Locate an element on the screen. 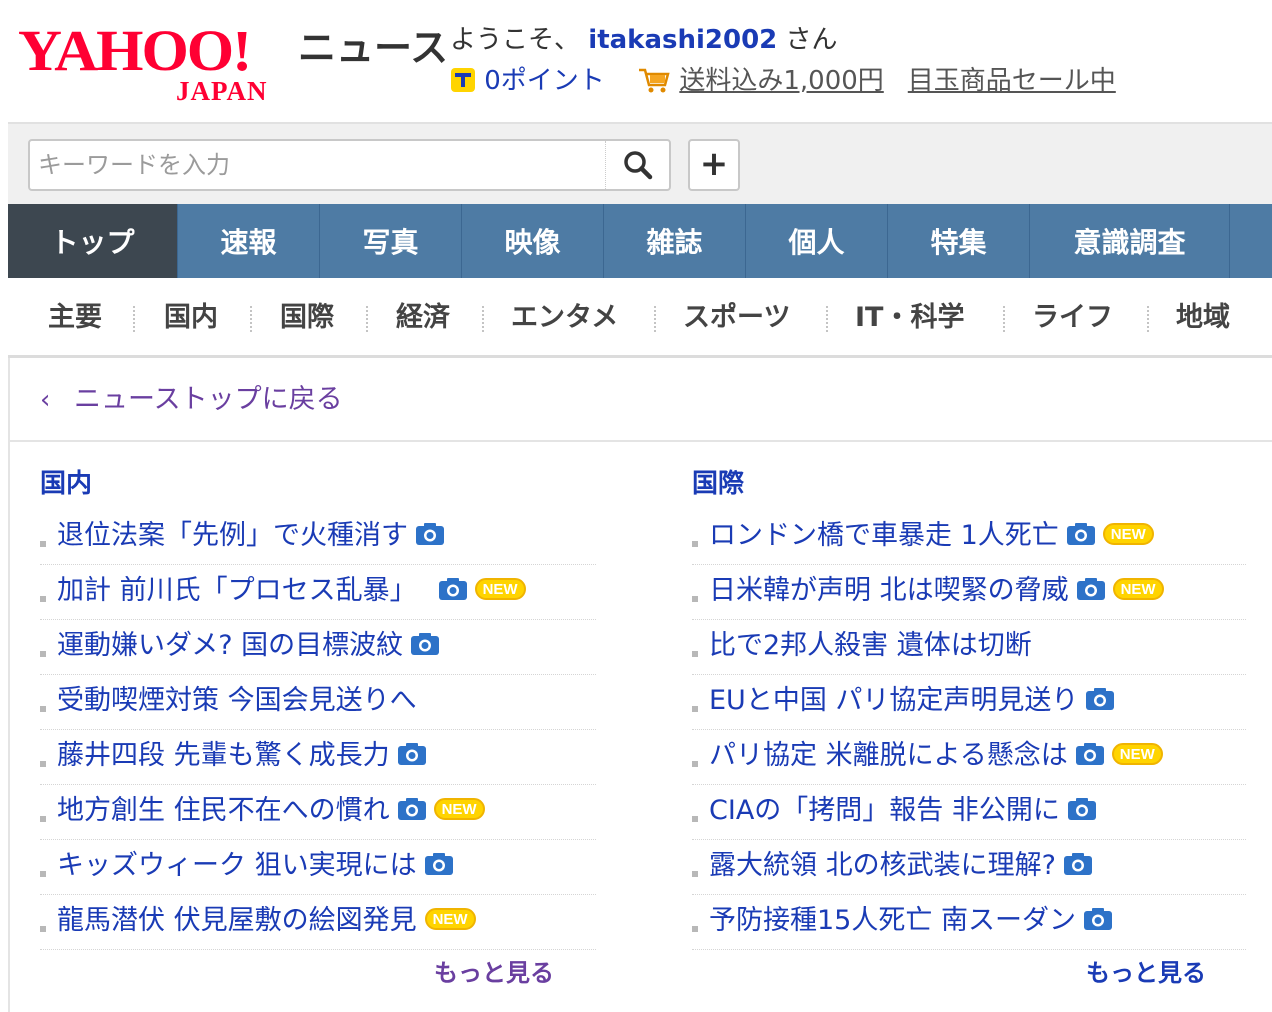 This screenshot has width=1272, height=1012. news-headline: 藤井四段 先輩も驚く成長力 is located at coordinates (241, 756).